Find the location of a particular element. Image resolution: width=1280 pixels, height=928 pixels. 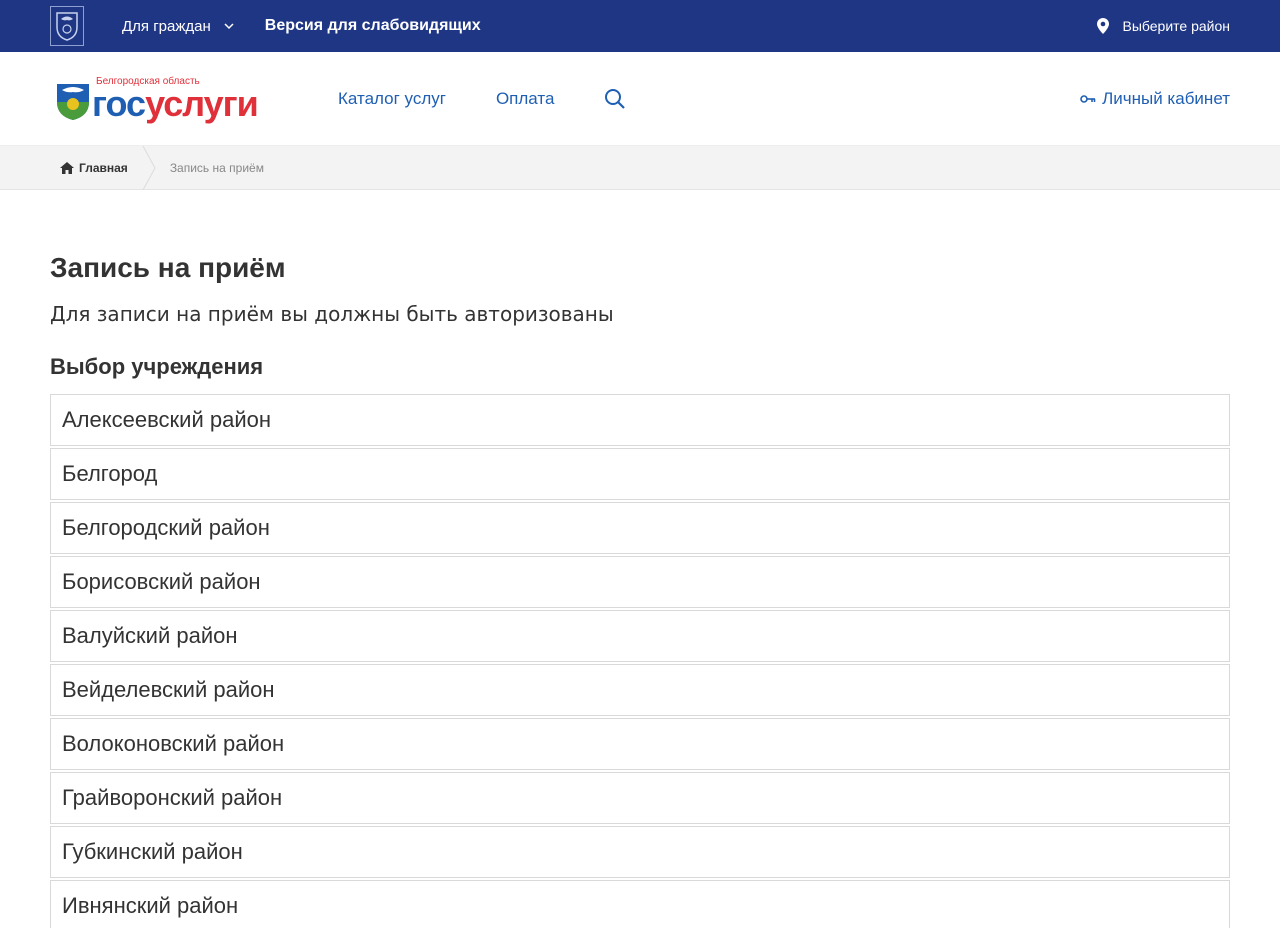

list-item: Ивнянский район is located at coordinates (640, 904).